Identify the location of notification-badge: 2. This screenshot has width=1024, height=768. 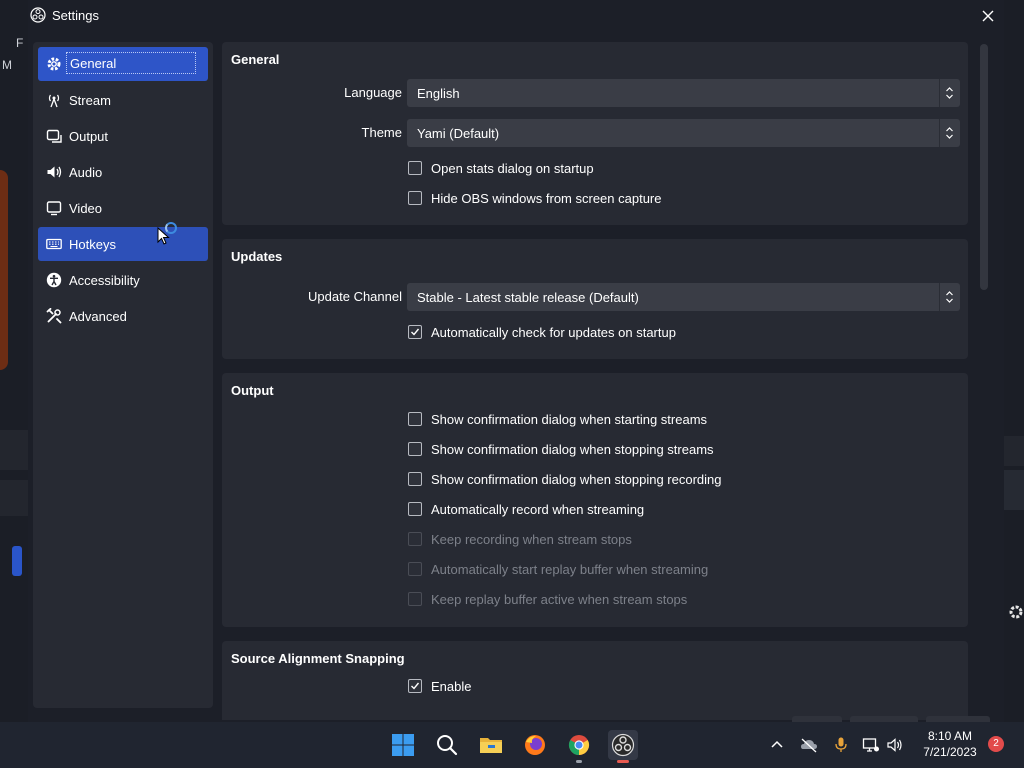
(996, 744).